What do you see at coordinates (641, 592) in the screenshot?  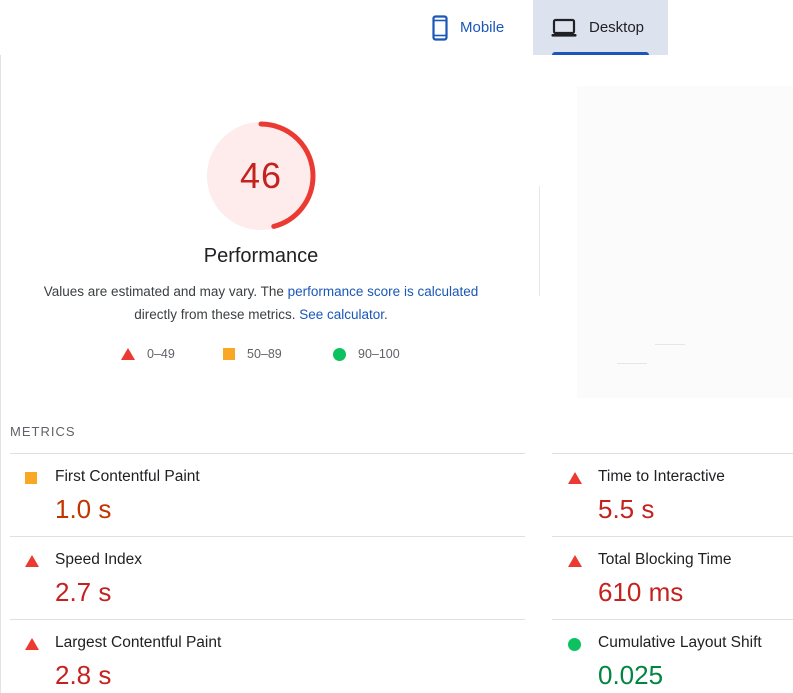 I see `metric-value: 610 ms` at bounding box center [641, 592].